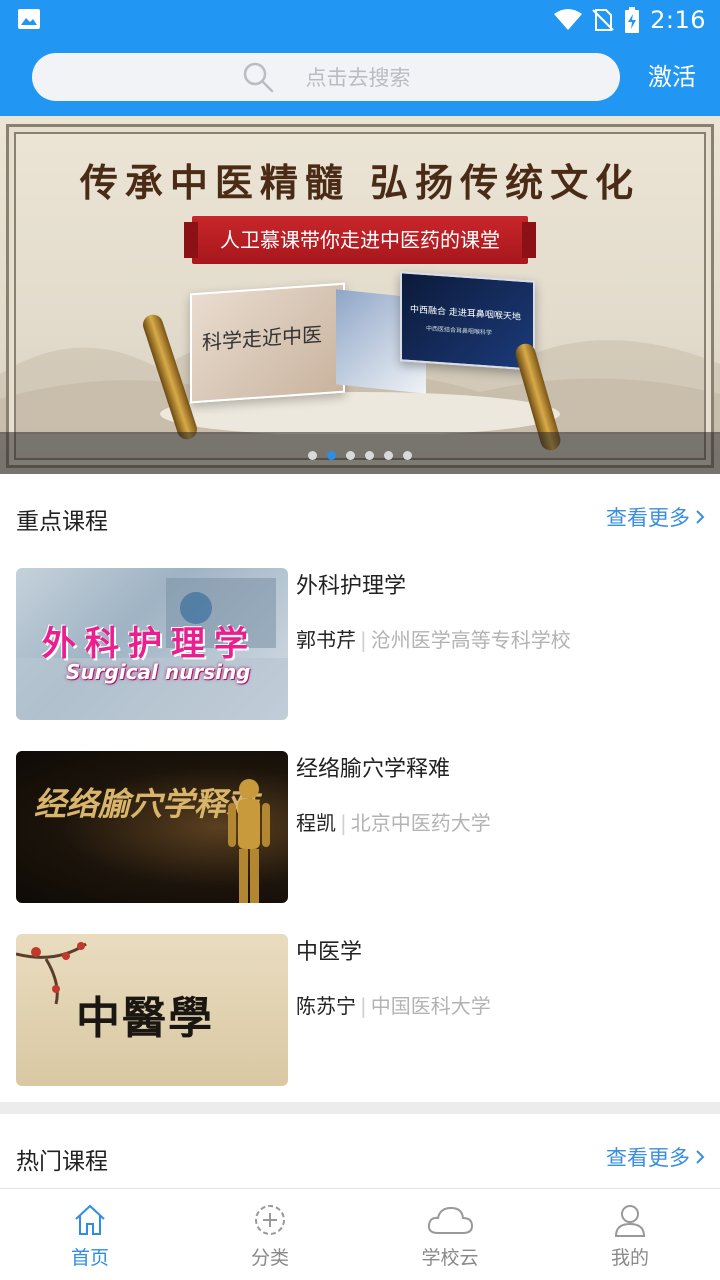 This screenshot has width=720, height=1280. What do you see at coordinates (62, 1162) in the screenshot?
I see `hot-section-title: 热门课程` at bounding box center [62, 1162].